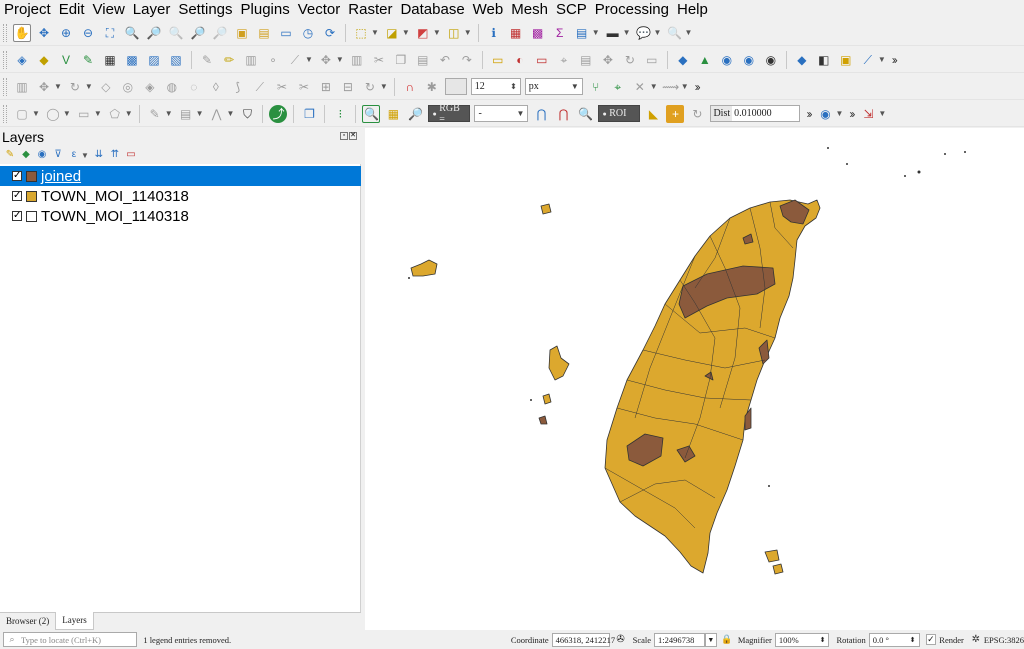 This screenshot has width=1024, height=649. I want to click on snap-vertex-icon: ✱, so click(432, 87).